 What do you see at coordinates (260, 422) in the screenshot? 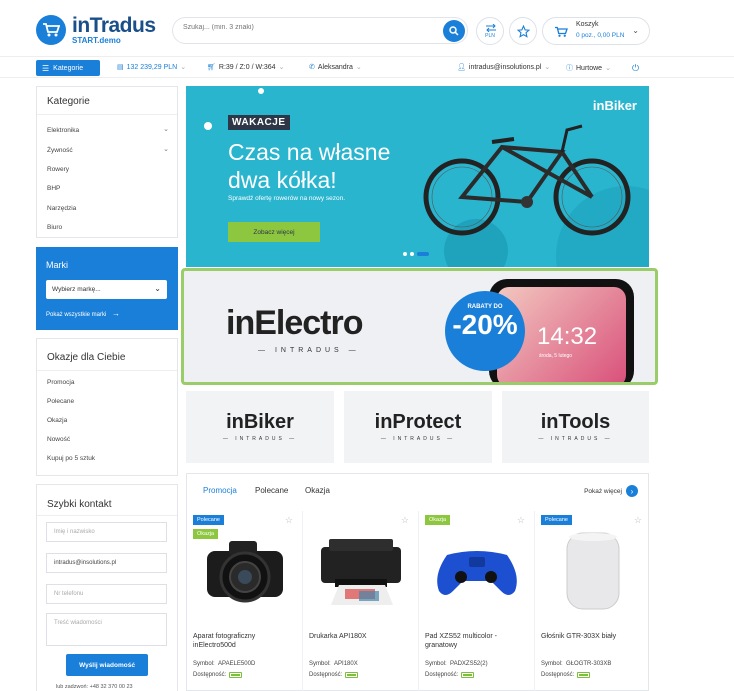
I see `brand-name: inBiker` at bounding box center [260, 422].